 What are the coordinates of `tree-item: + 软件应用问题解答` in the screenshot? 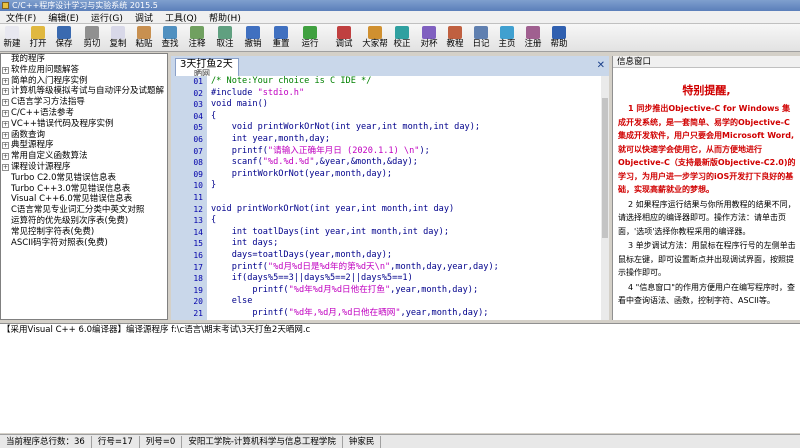 It's located at (84, 70).